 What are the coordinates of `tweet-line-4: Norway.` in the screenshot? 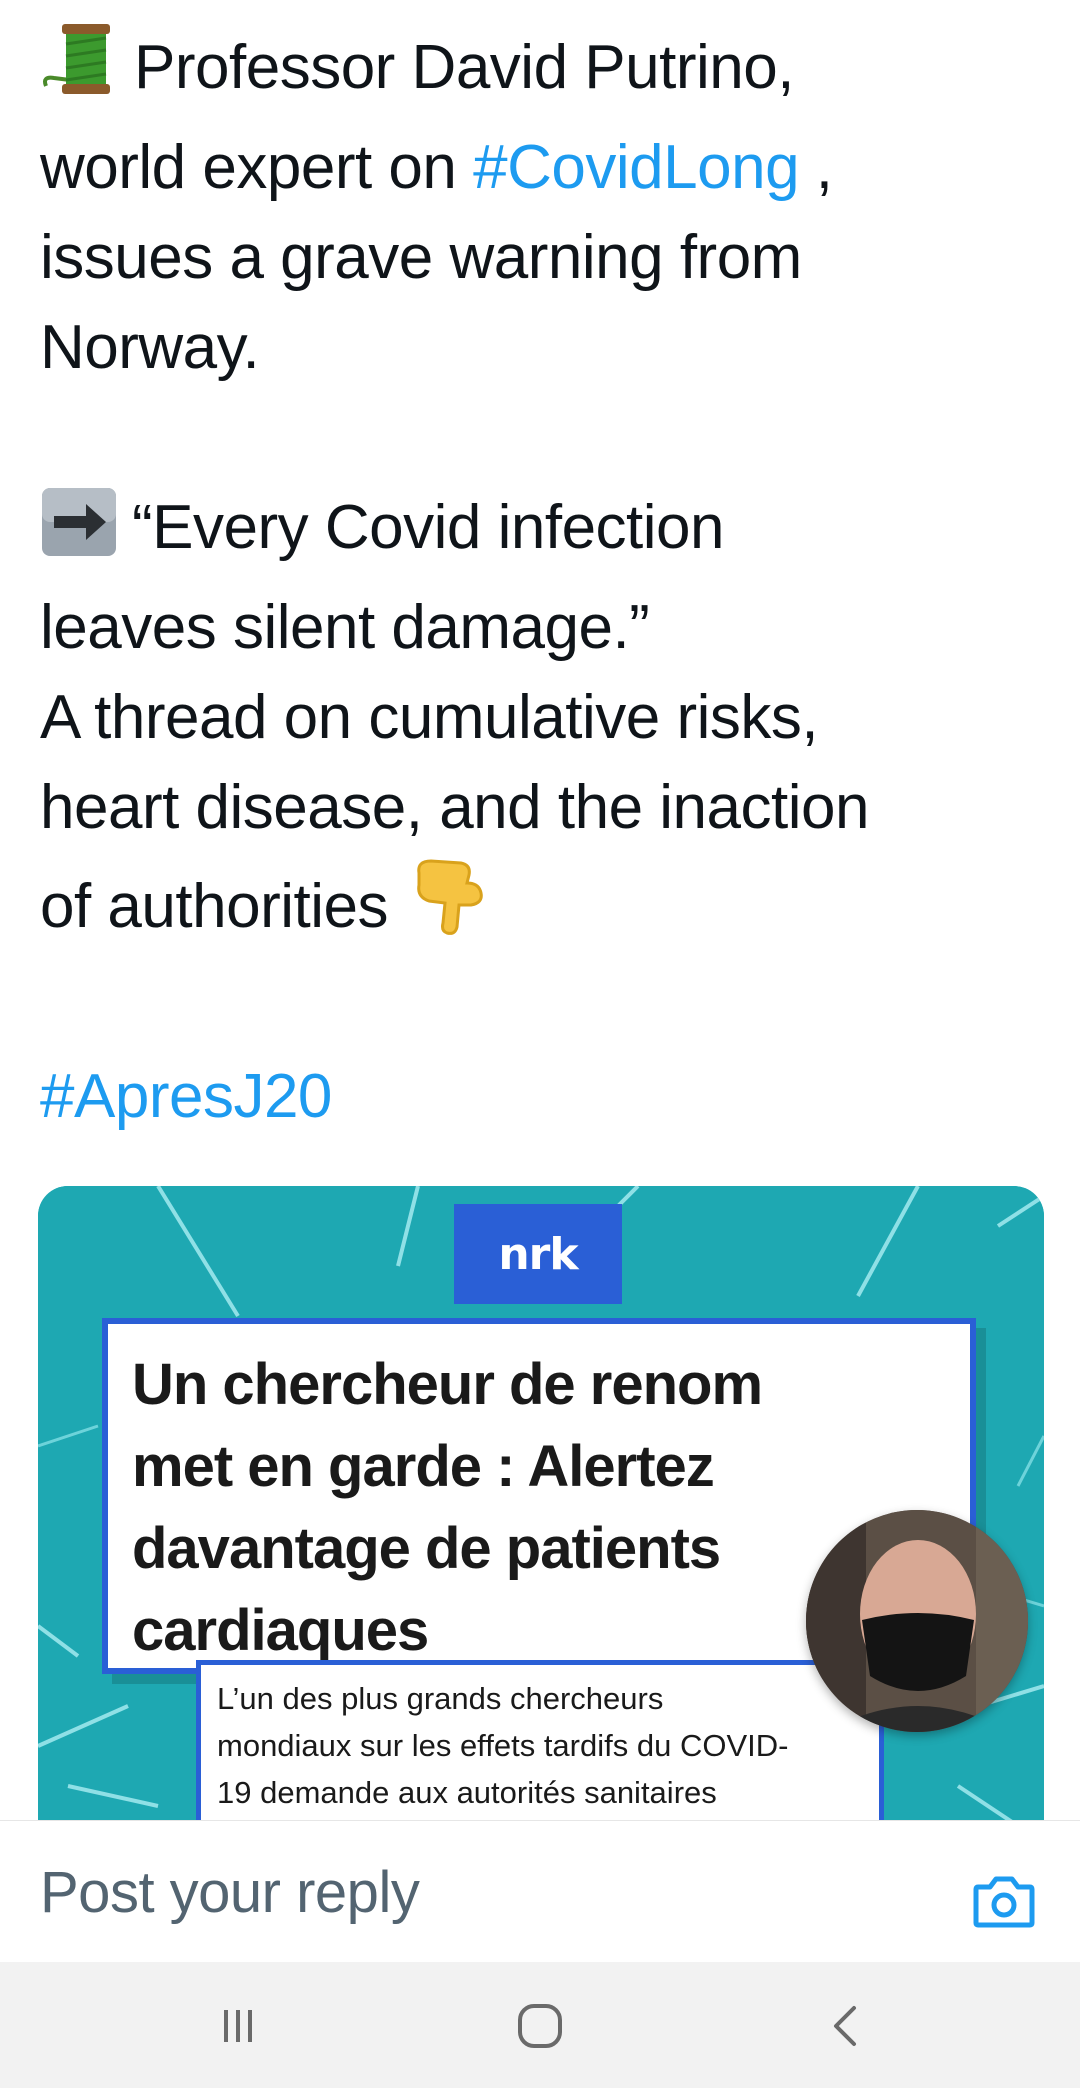 It's located at (150, 347).